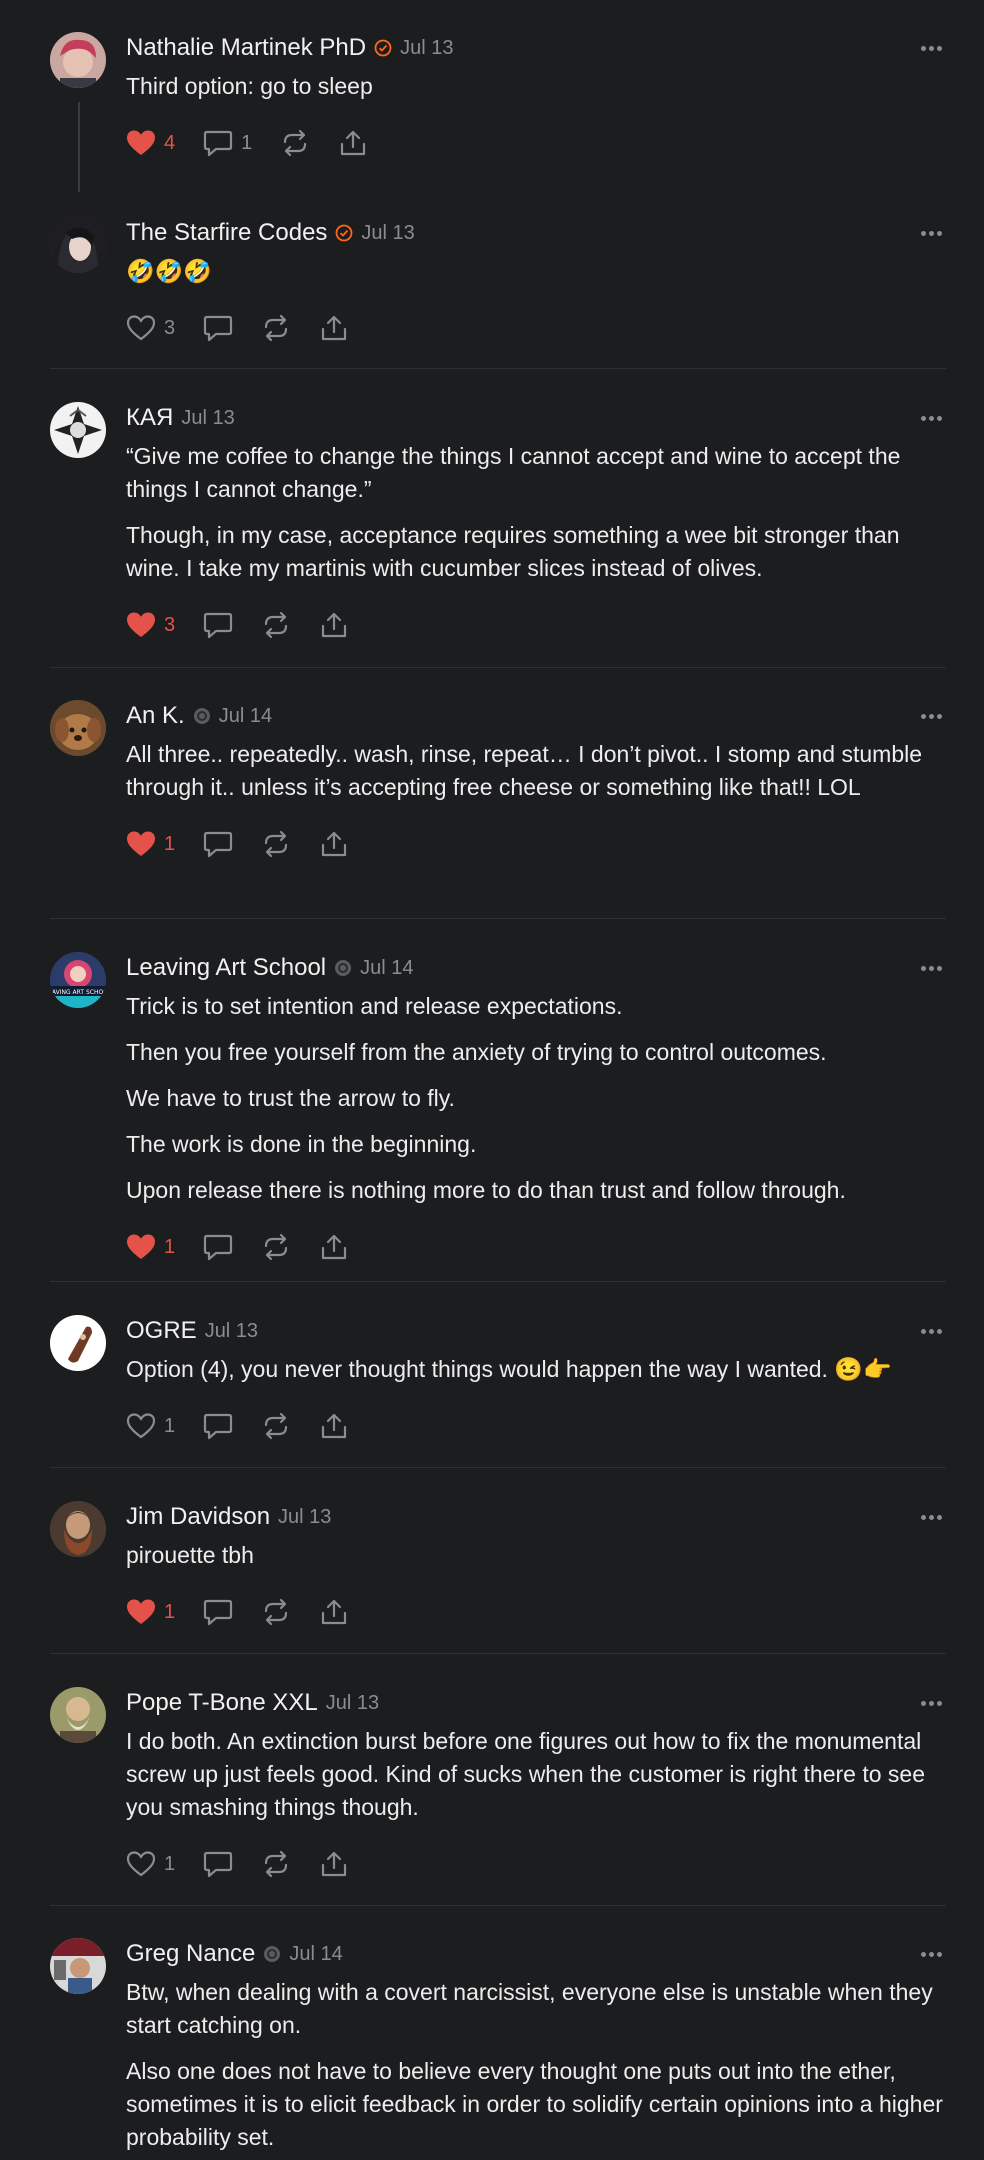 The image size is (984, 2160). I want to click on author-name: Jim Davidson, so click(198, 1517).